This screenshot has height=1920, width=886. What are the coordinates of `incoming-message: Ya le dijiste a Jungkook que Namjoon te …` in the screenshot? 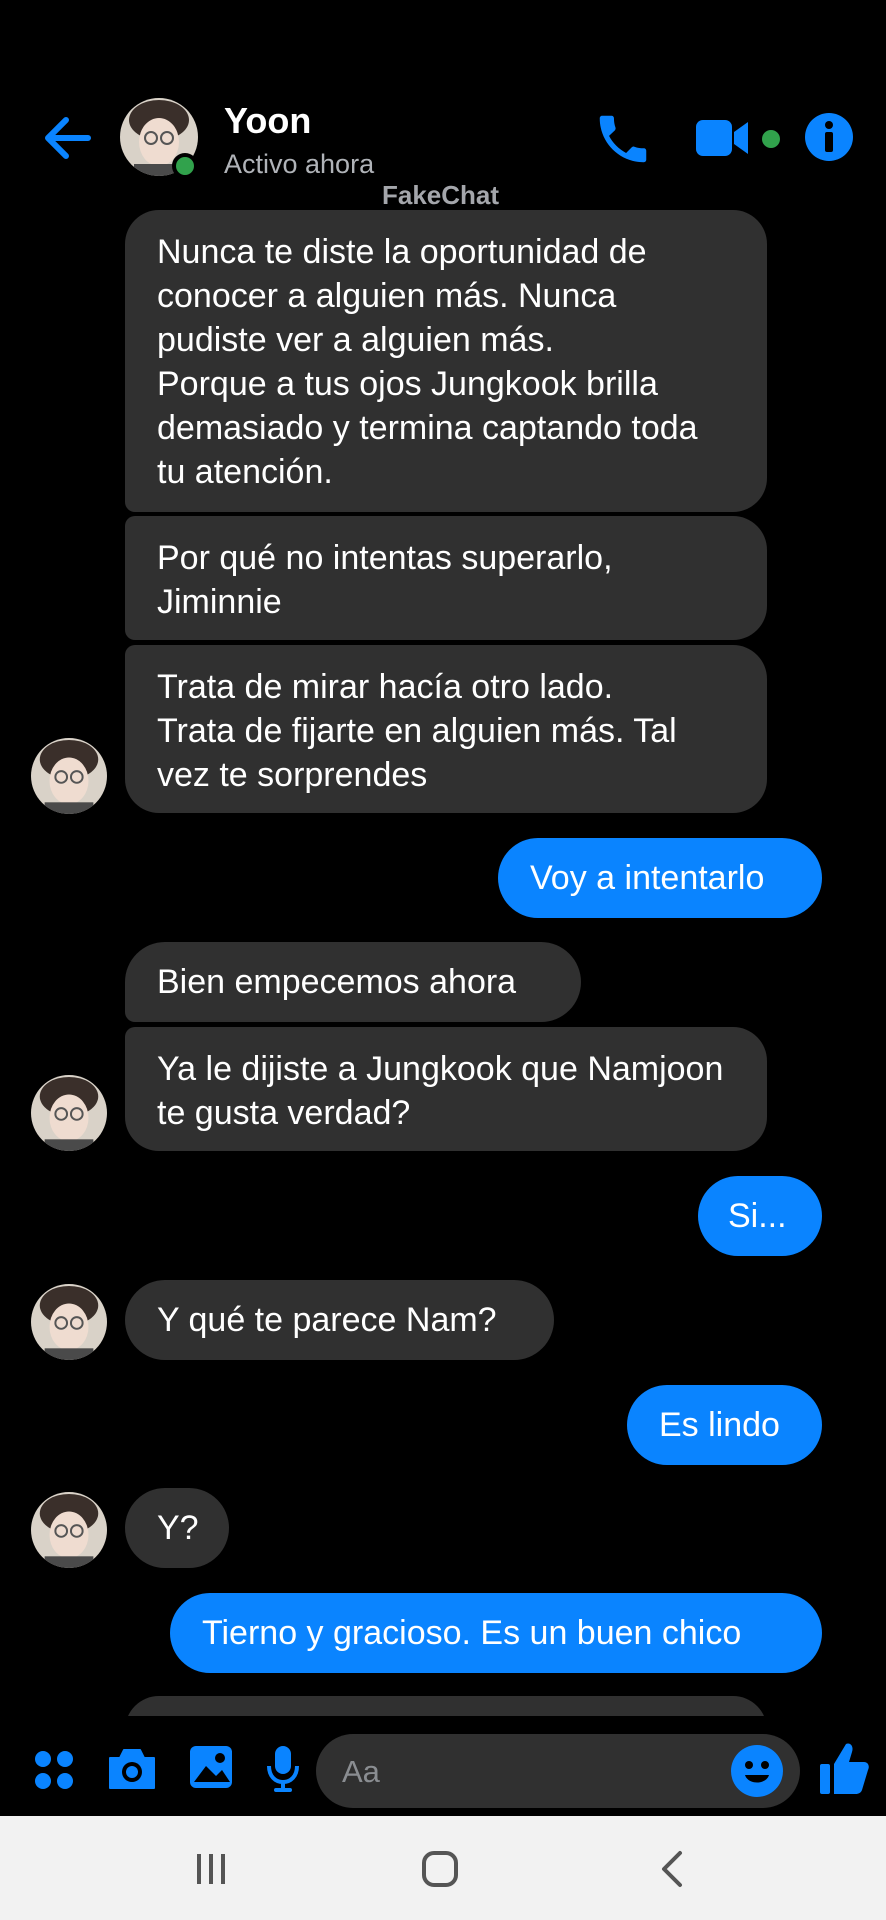 It's located at (446, 1089).